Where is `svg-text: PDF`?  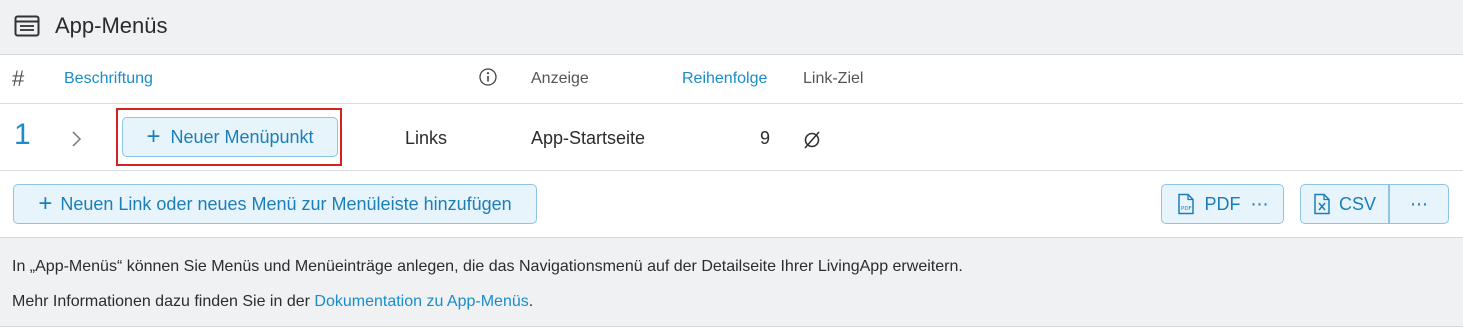
svg-text: PDF is located at coordinates (1186, 209).